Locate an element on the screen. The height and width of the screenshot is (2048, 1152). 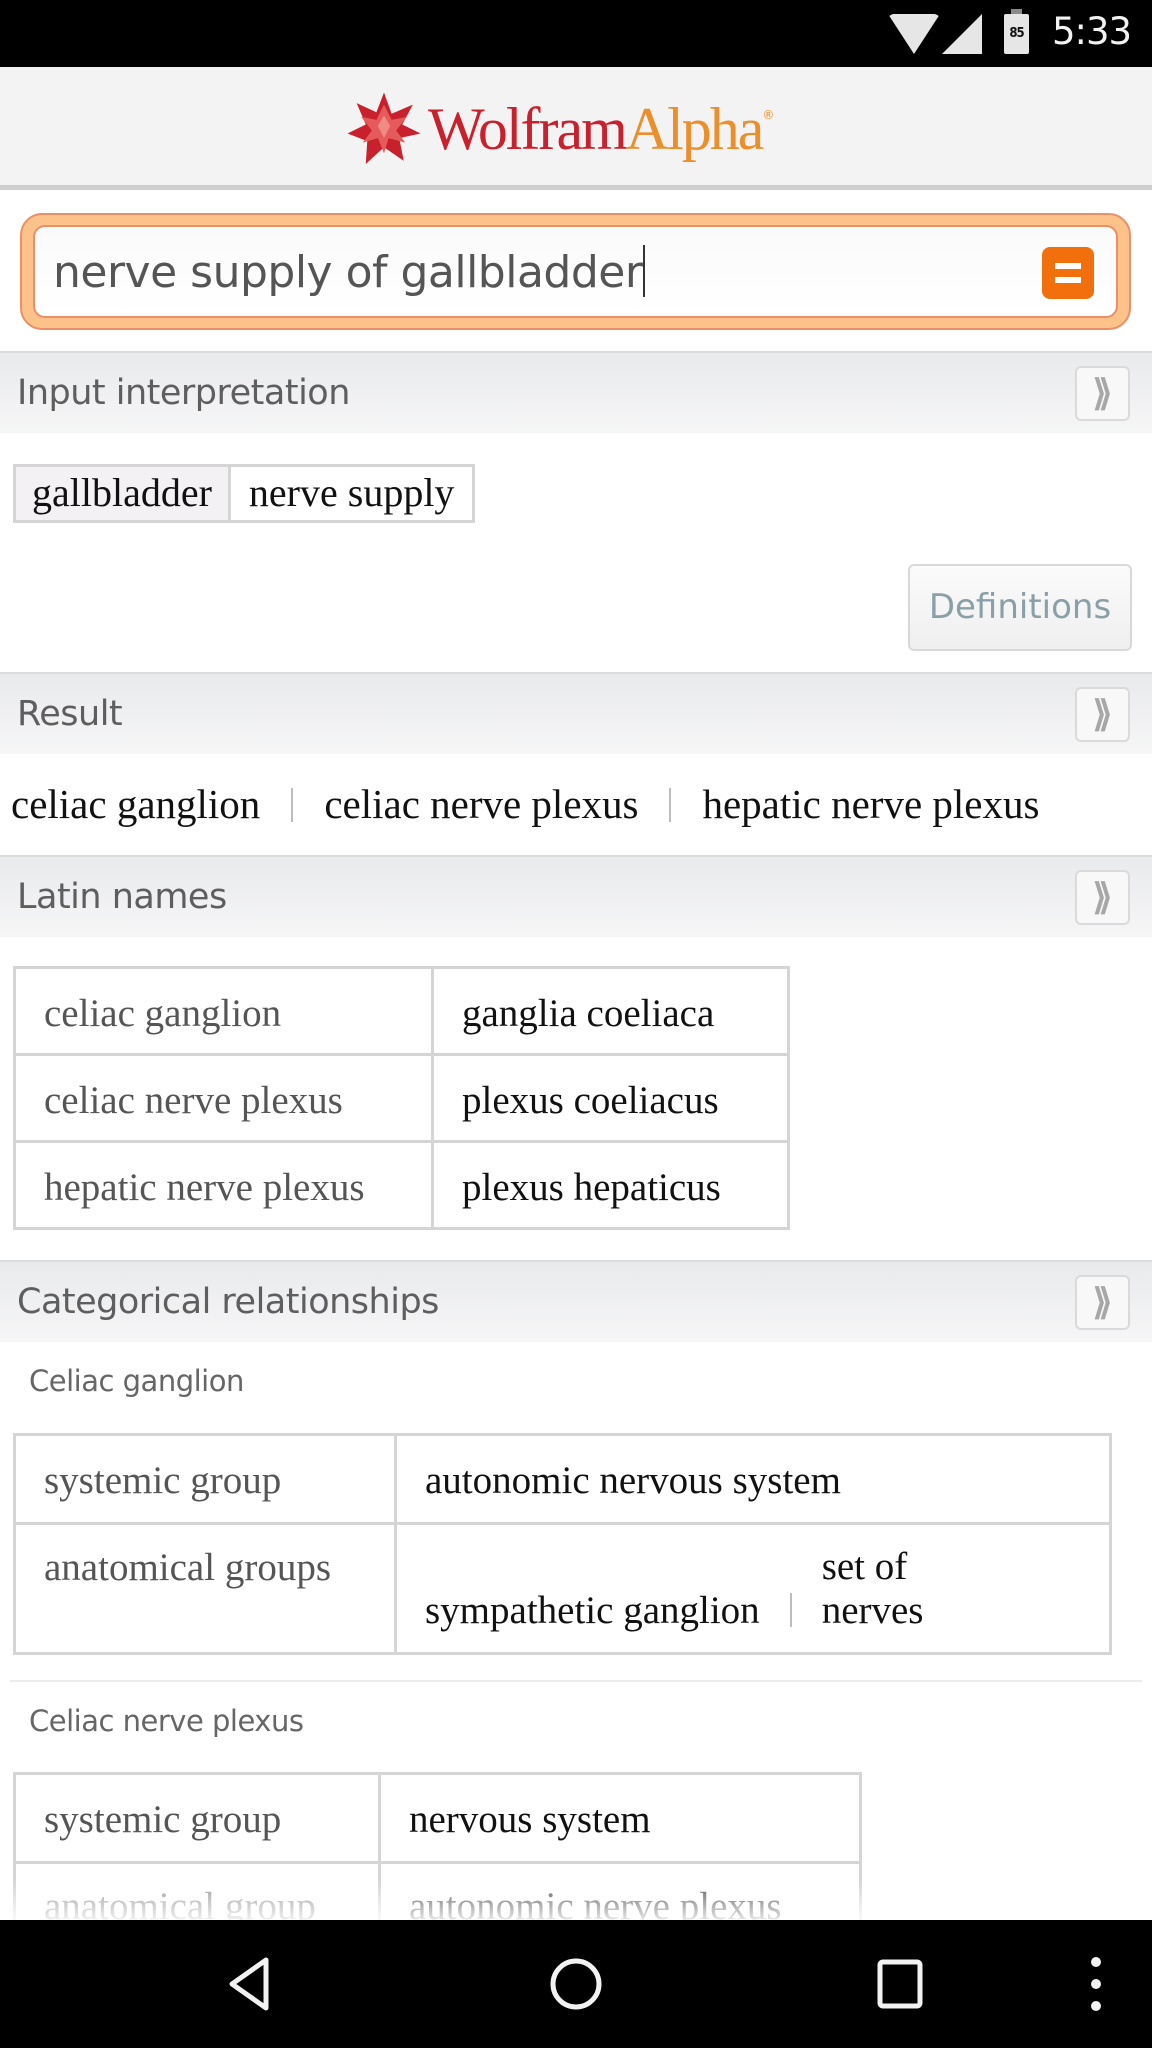
pod-header-result: Result ⟫ is located at coordinates (576, 713).